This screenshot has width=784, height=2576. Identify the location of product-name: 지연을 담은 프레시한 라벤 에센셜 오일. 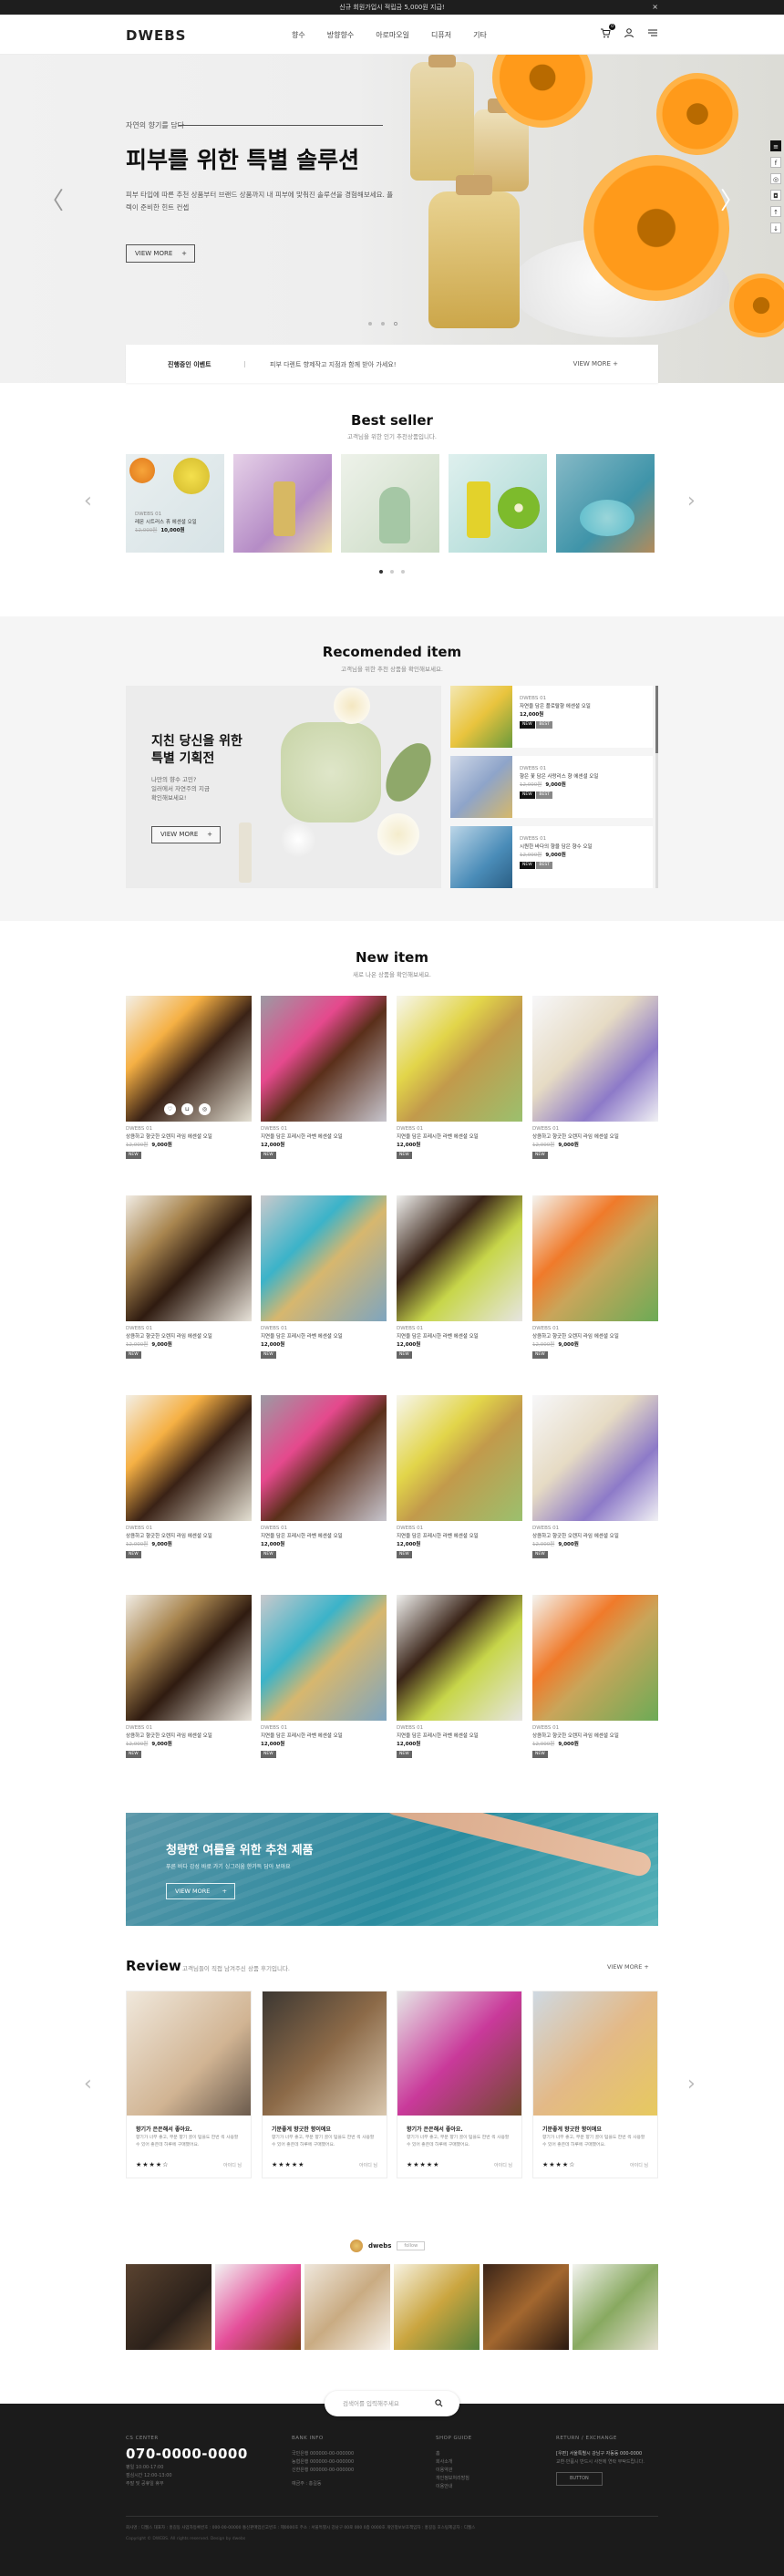
(438, 1536).